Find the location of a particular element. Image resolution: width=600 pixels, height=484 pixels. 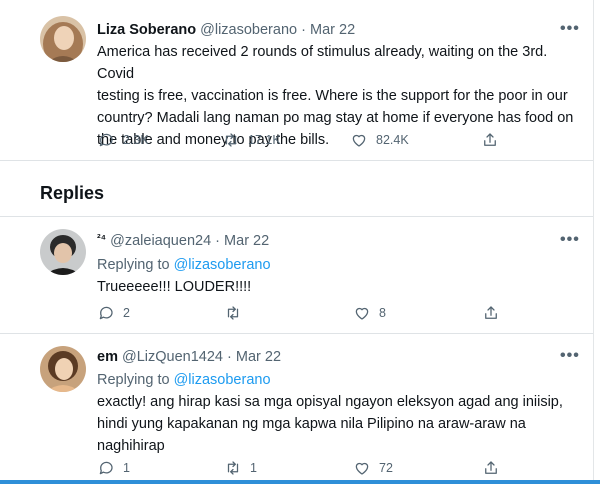

reply-count: 2 is located at coordinates (126, 313).